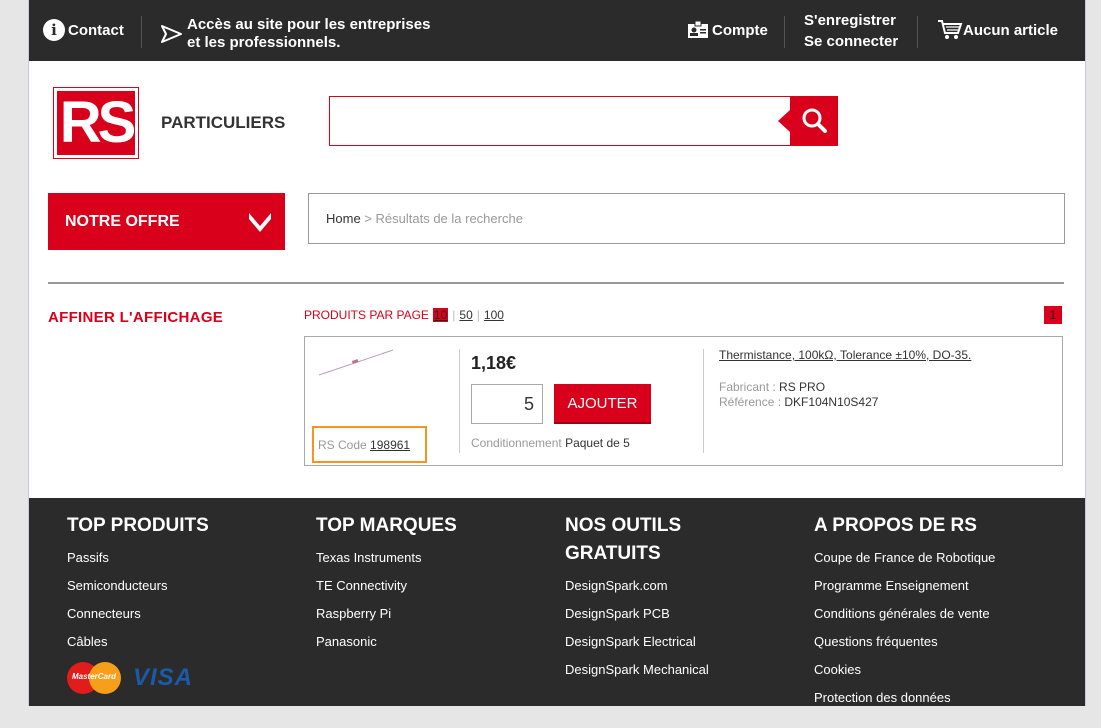  What do you see at coordinates (802, 387) in the screenshot?
I see `manufacturer-value: RS PRO` at bounding box center [802, 387].